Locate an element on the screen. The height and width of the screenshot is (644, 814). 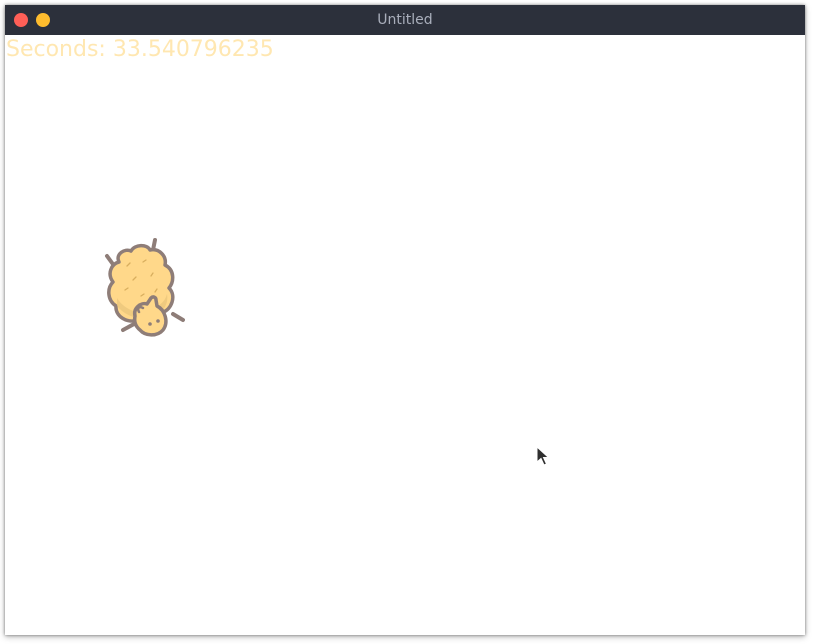
arrow-pointer-icon is located at coordinates (543, 456).